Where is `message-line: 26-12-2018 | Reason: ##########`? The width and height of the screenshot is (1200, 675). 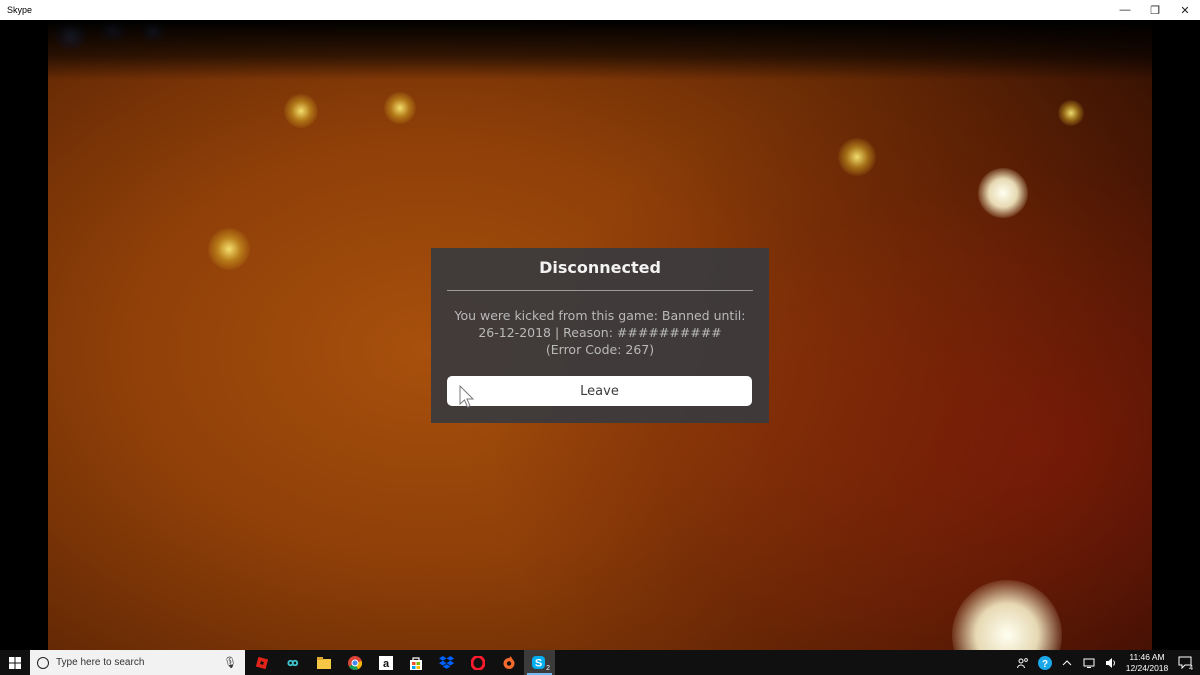 message-line: 26-12-2018 | Reason: ########## is located at coordinates (600, 332).